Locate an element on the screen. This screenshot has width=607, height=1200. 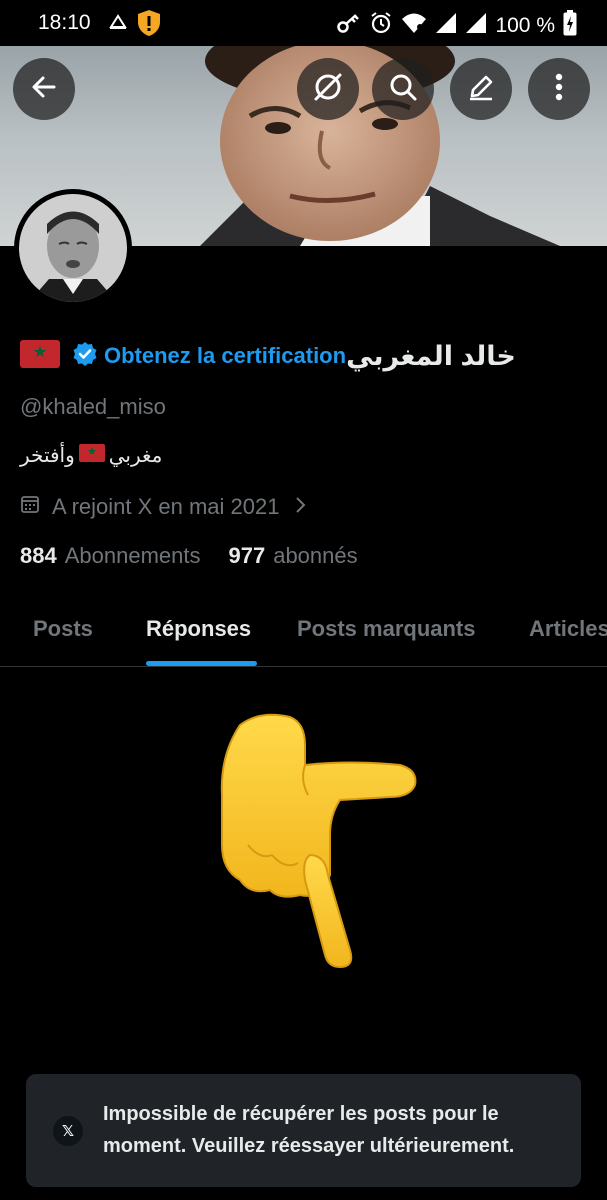
avatar is located at coordinates (73, 248).